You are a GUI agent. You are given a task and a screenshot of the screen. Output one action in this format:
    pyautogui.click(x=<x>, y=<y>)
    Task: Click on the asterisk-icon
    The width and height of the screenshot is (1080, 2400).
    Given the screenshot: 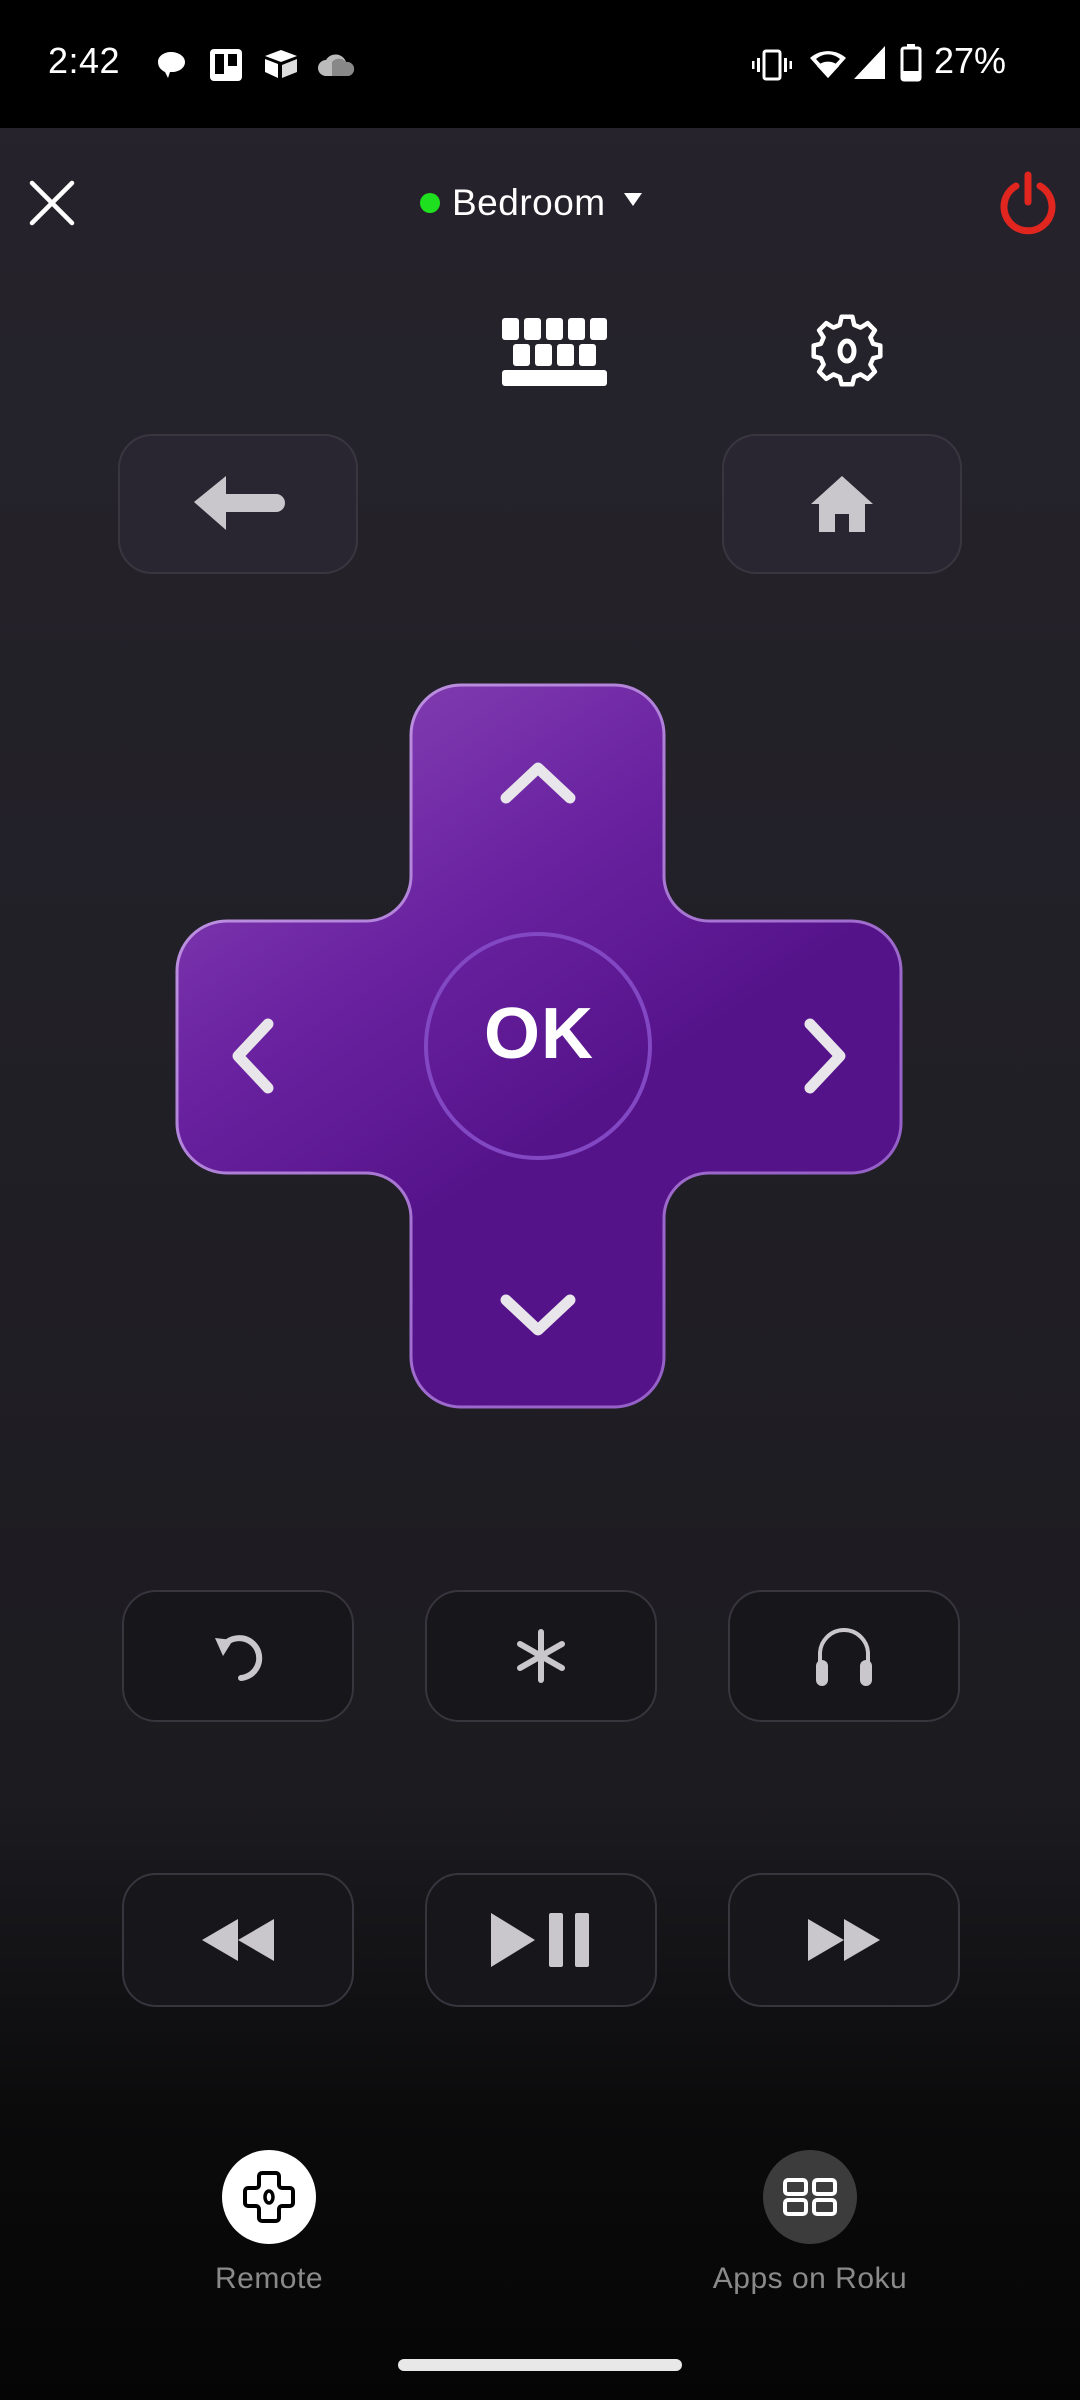 What is the action you would take?
    pyautogui.click(x=541, y=1656)
    